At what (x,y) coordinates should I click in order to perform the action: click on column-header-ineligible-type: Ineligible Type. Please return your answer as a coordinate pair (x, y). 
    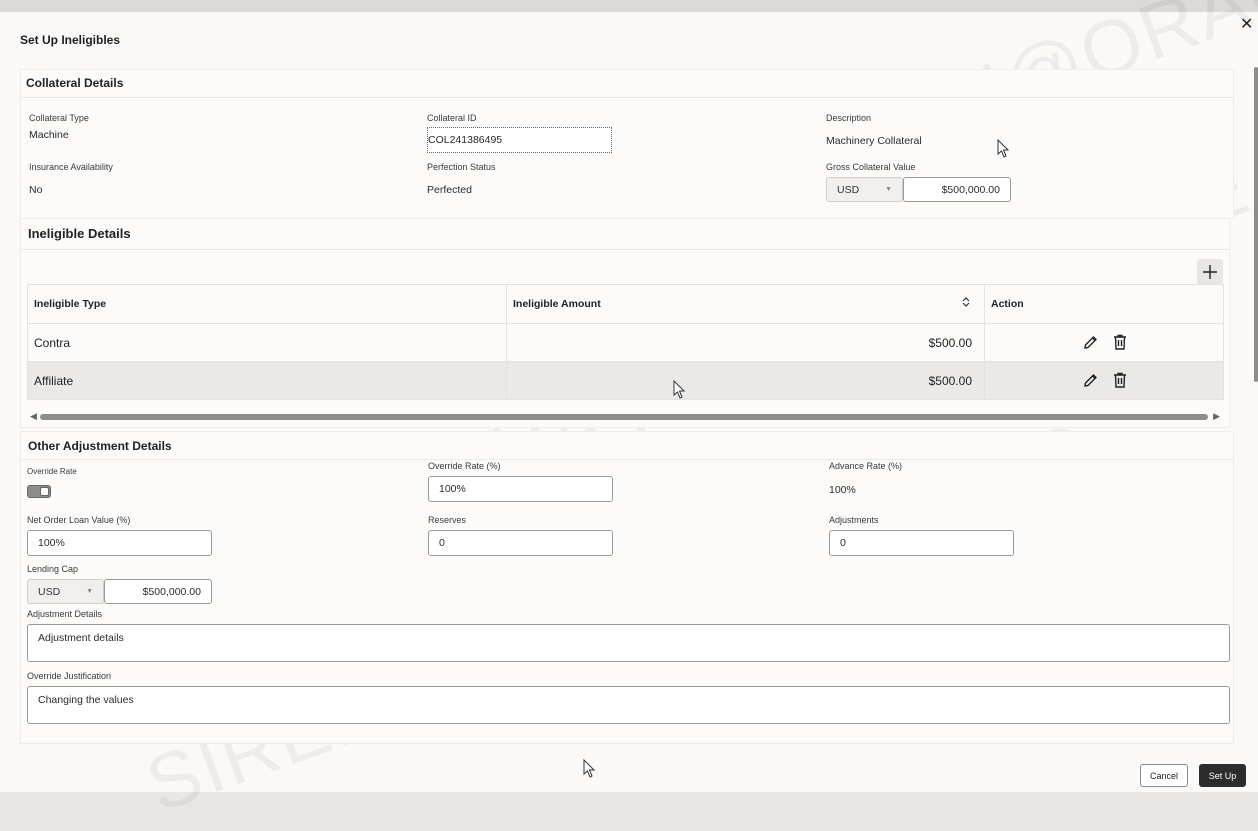
    Looking at the image, I should click on (267, 304).